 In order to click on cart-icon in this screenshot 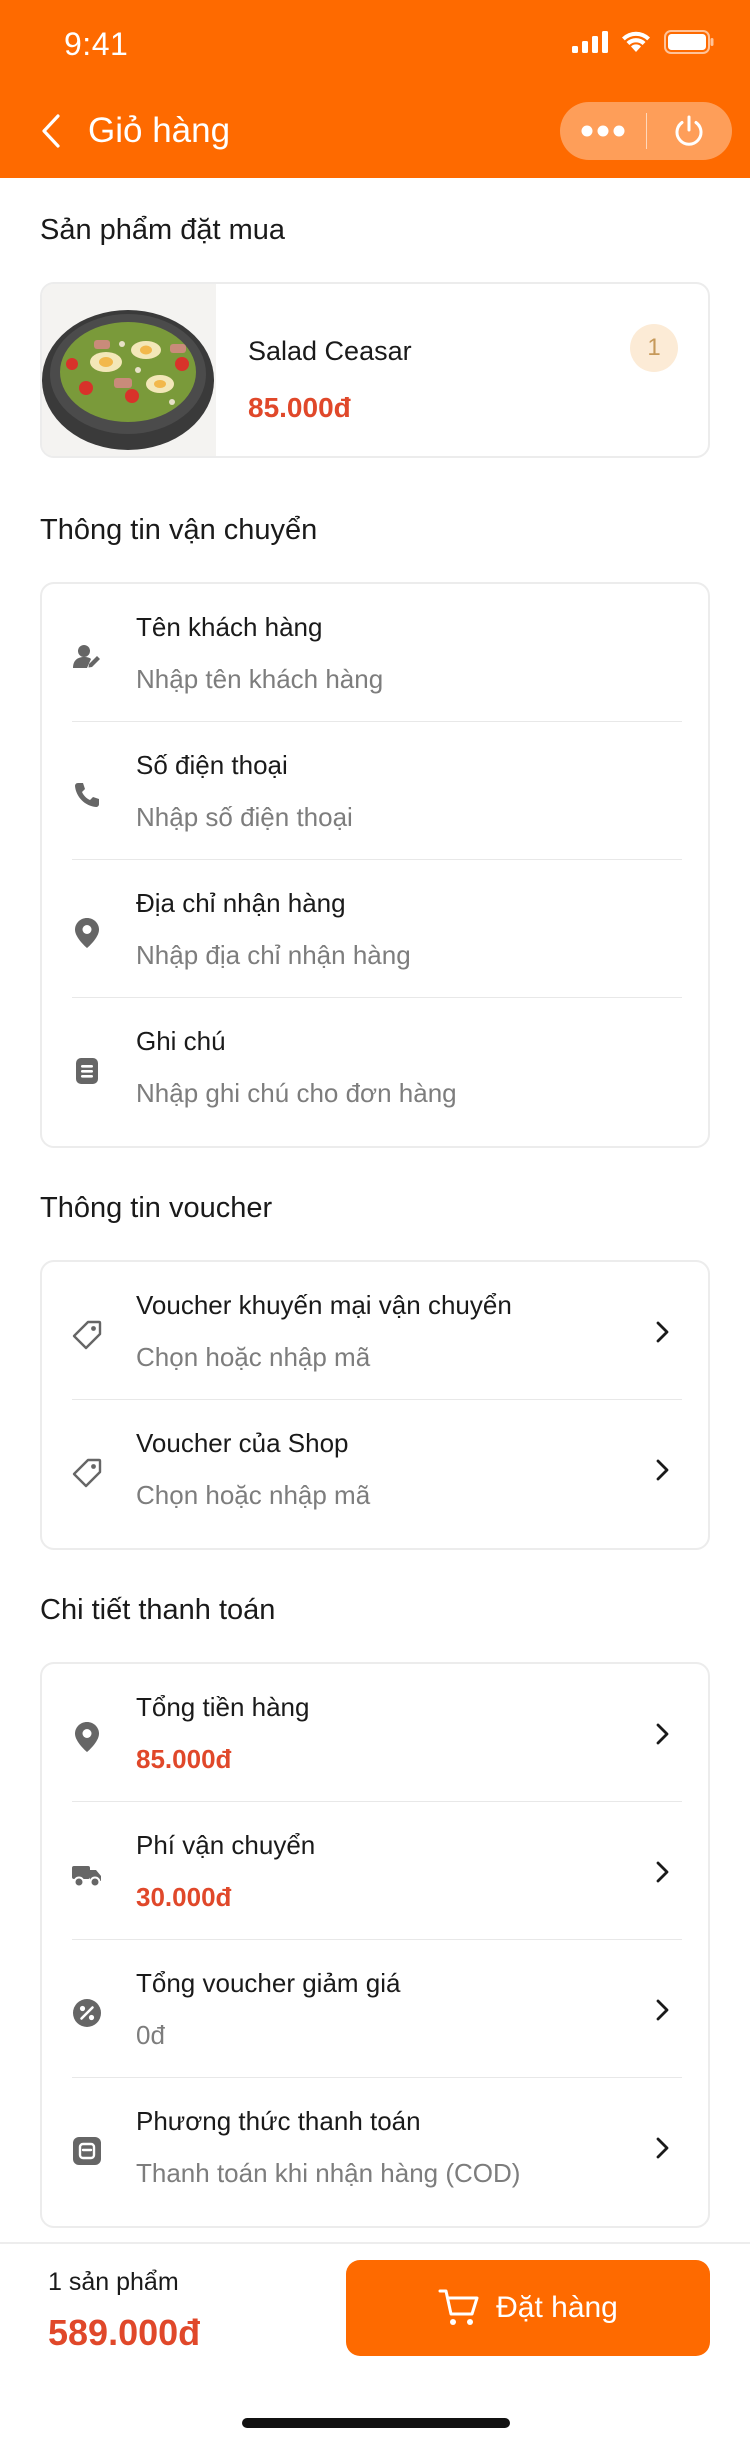, I will do `click(458, 2307)`.